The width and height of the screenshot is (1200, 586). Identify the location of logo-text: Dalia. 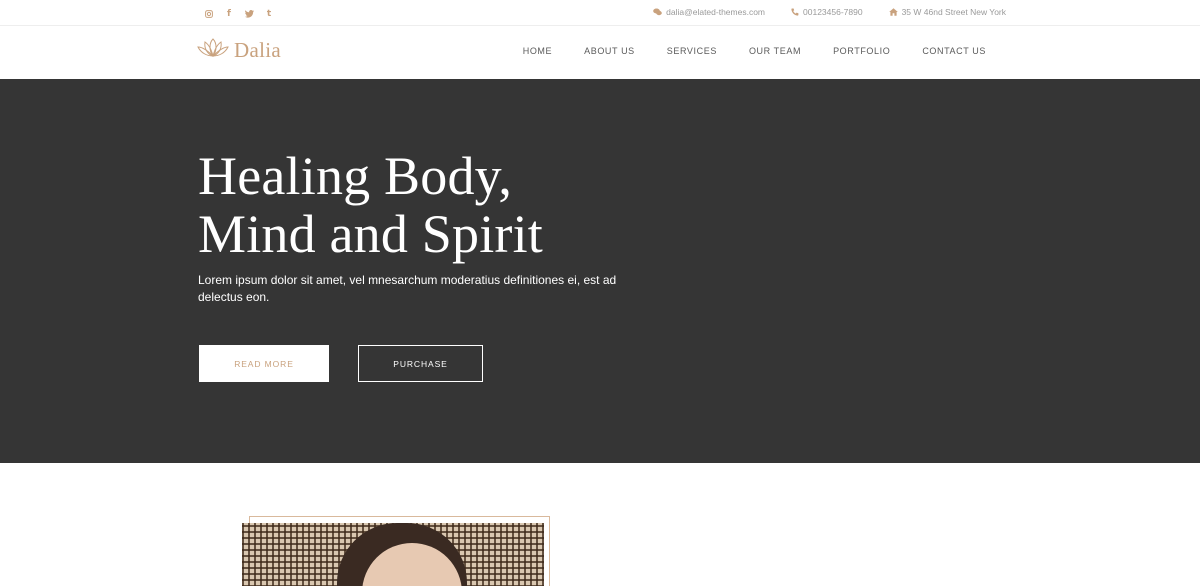
(257, 50).